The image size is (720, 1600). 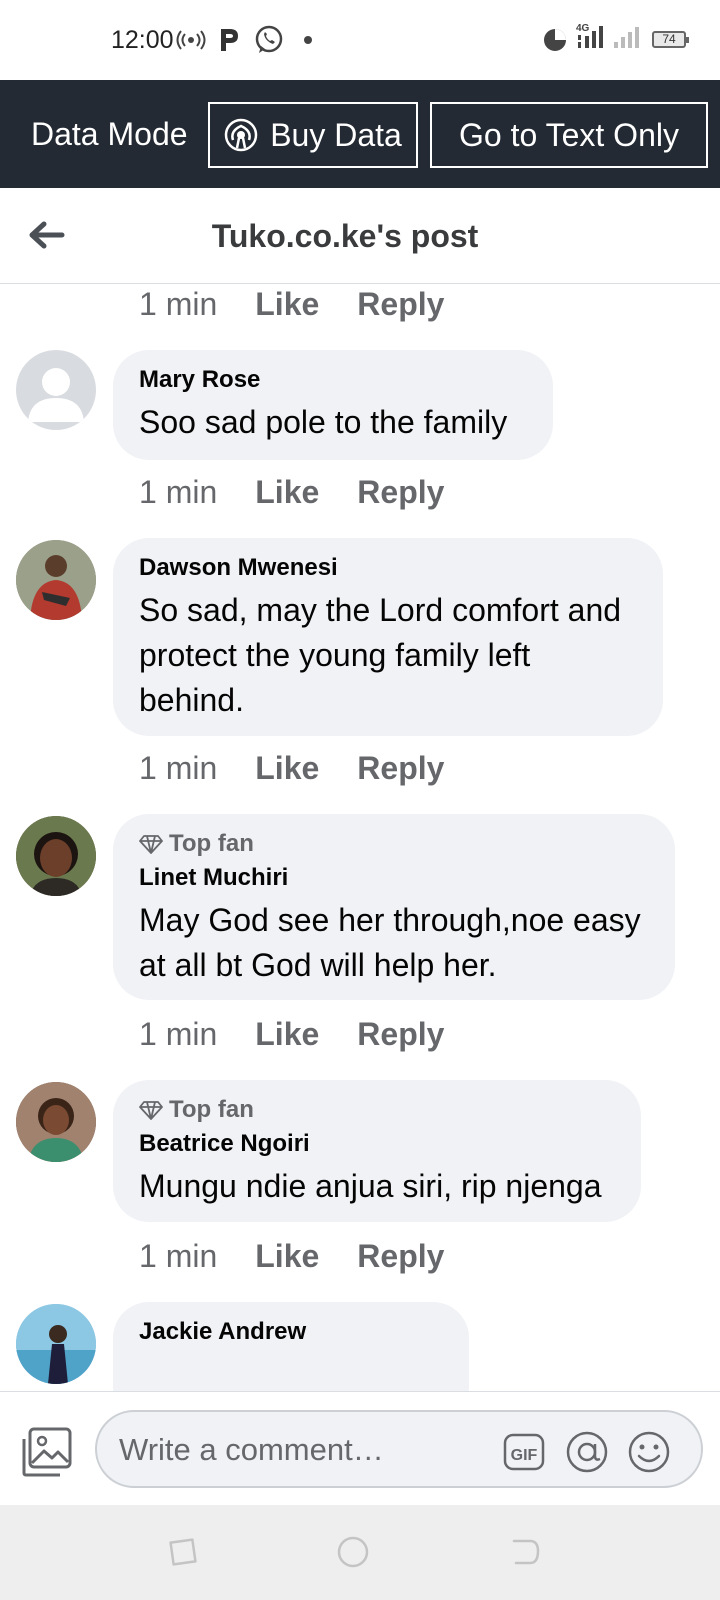 I want to click on comment-bubble: Mary Rose Soo sad pole to the family, so click(x=333, y=405).